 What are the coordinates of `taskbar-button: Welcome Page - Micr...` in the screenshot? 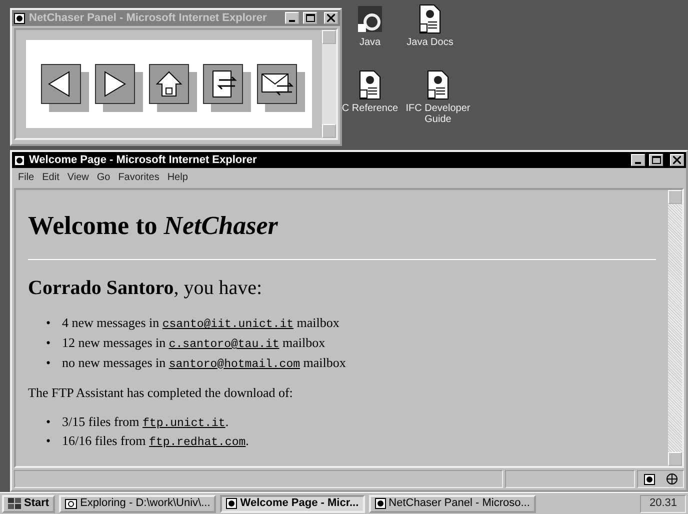 It's located at (292, 503).